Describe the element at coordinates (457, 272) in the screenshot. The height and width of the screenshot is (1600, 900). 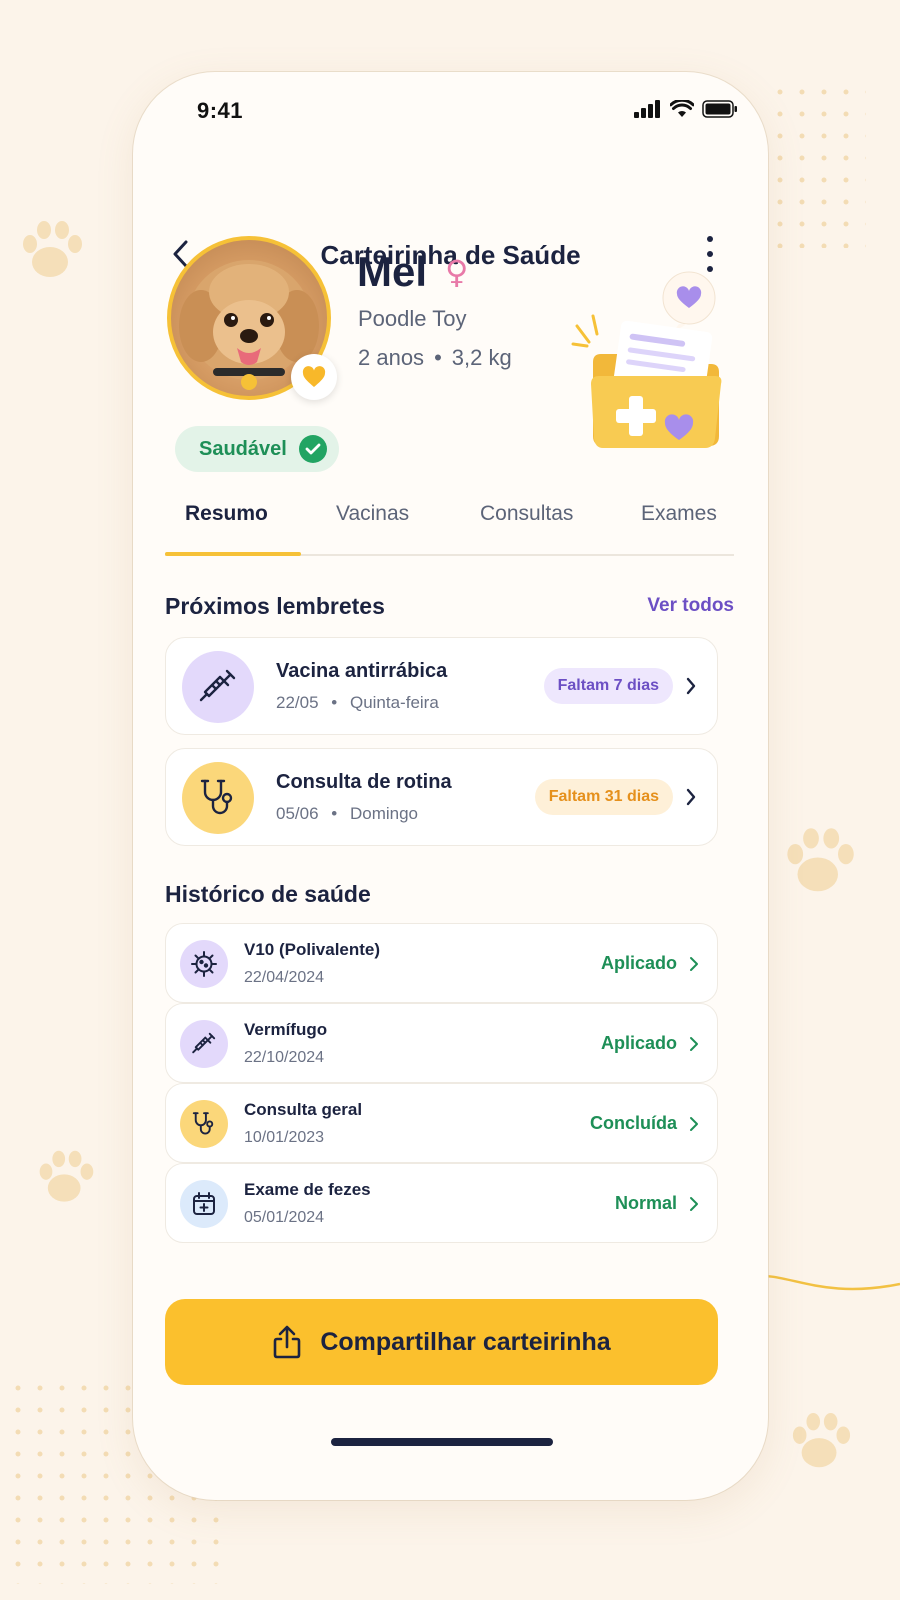
I see `female-icon: ♀` at that location.